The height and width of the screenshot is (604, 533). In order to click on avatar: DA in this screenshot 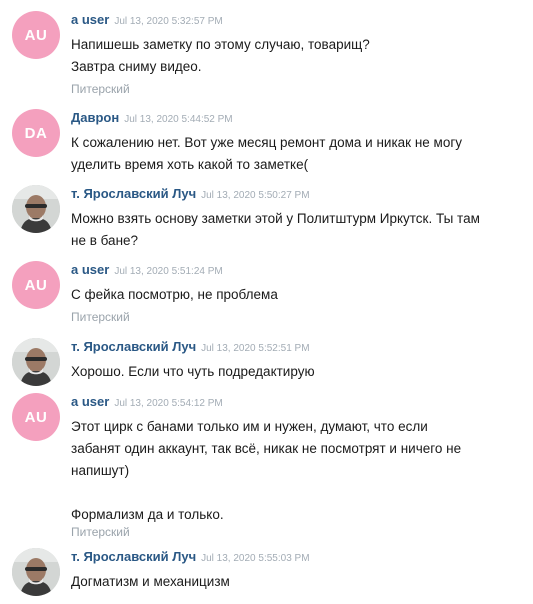, I will do `click(36, 133)`.